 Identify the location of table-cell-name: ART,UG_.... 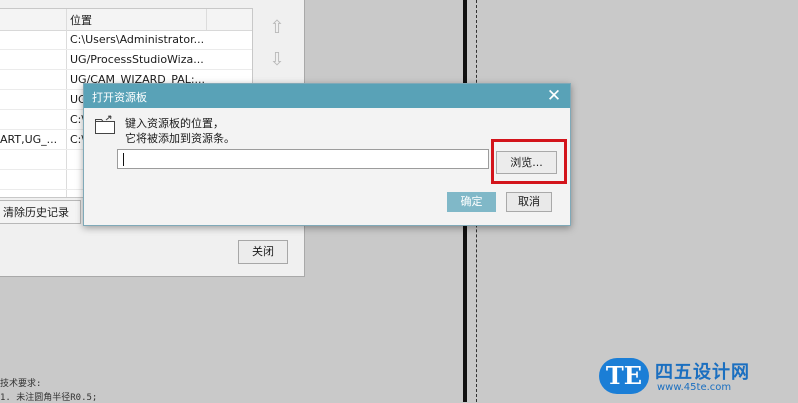
(29, 139).